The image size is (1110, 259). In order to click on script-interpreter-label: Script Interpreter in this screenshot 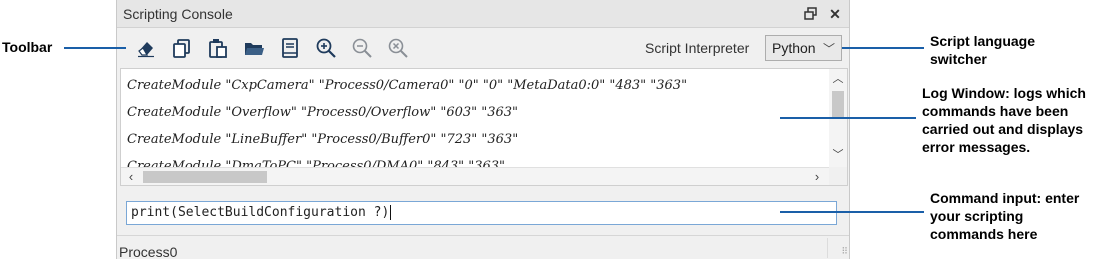, I will do `click(697, 48)`.